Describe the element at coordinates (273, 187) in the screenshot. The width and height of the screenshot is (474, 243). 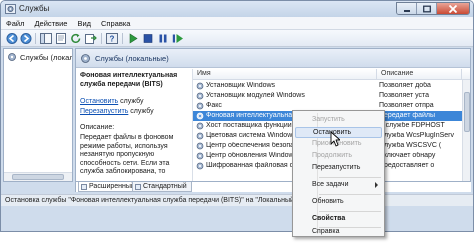
I see `view-tabs: Расширенный Стандартный` at that location.